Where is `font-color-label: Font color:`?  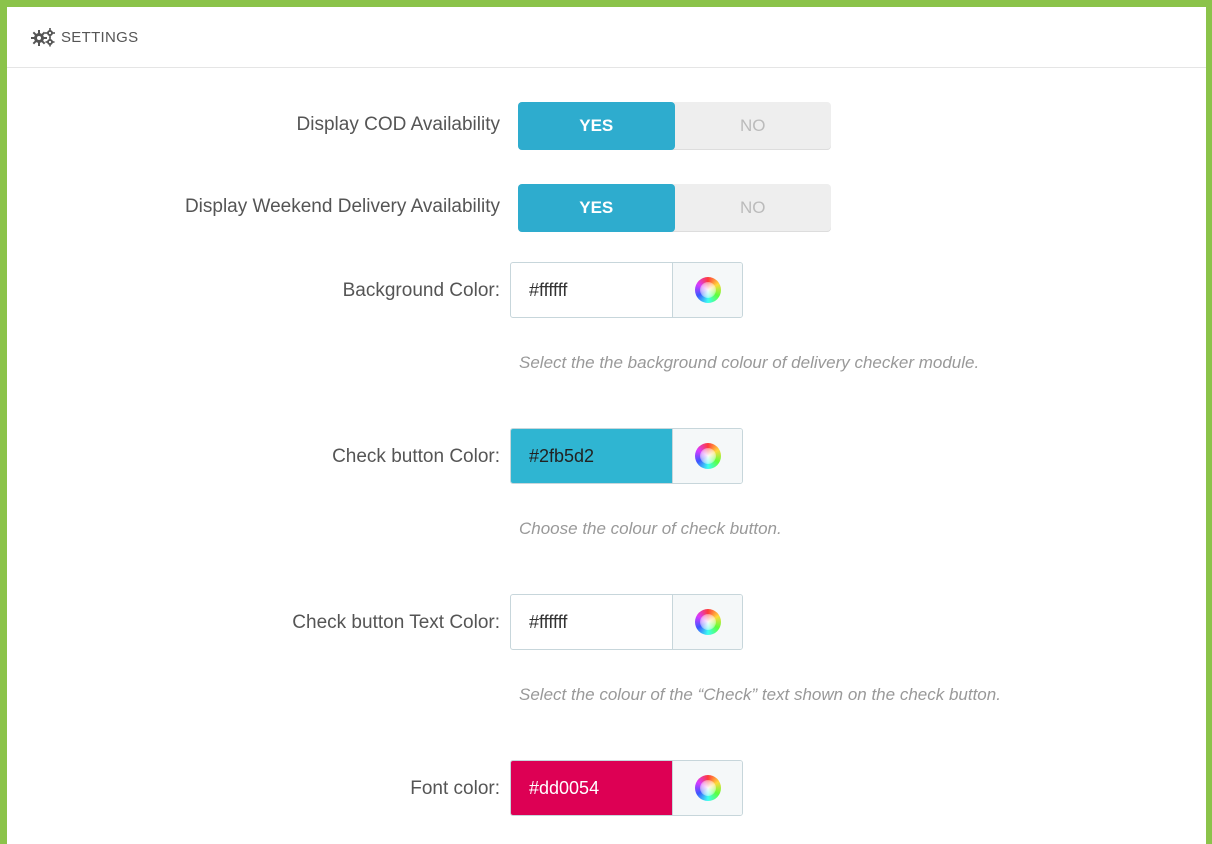
font-color-label: Font color: is located at coordinates (455, 788).